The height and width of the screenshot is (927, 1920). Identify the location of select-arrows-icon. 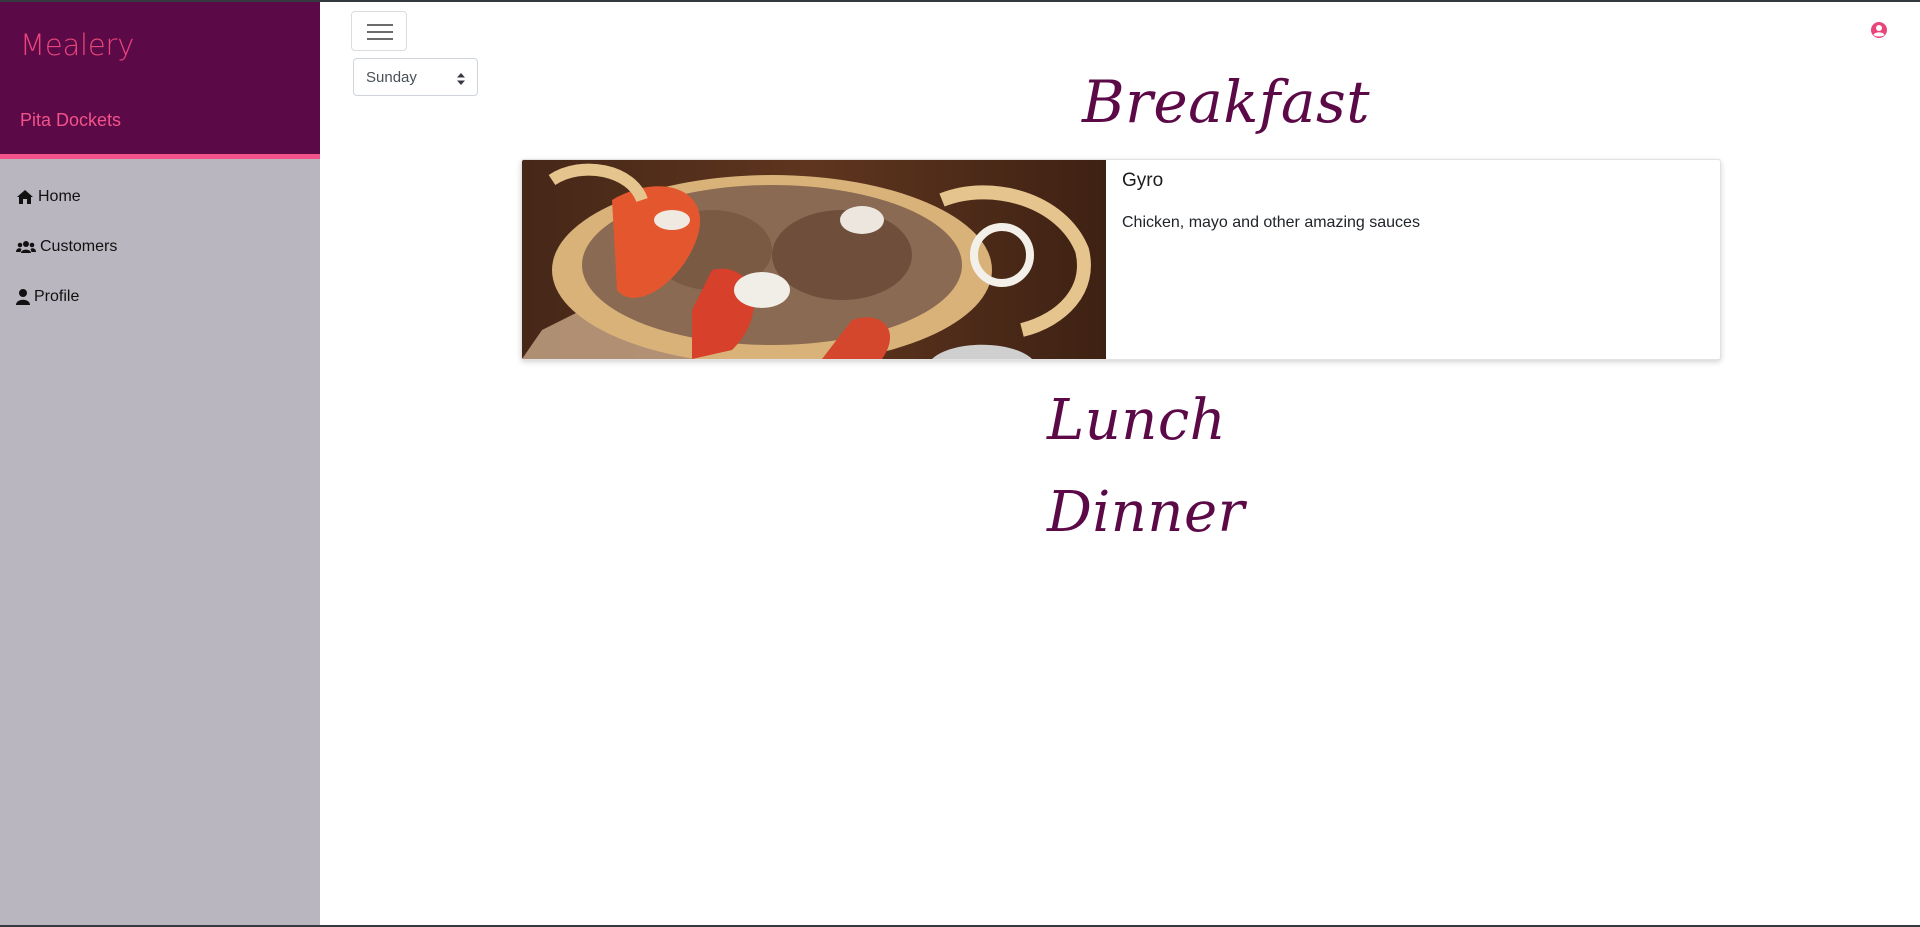
(461, 78).